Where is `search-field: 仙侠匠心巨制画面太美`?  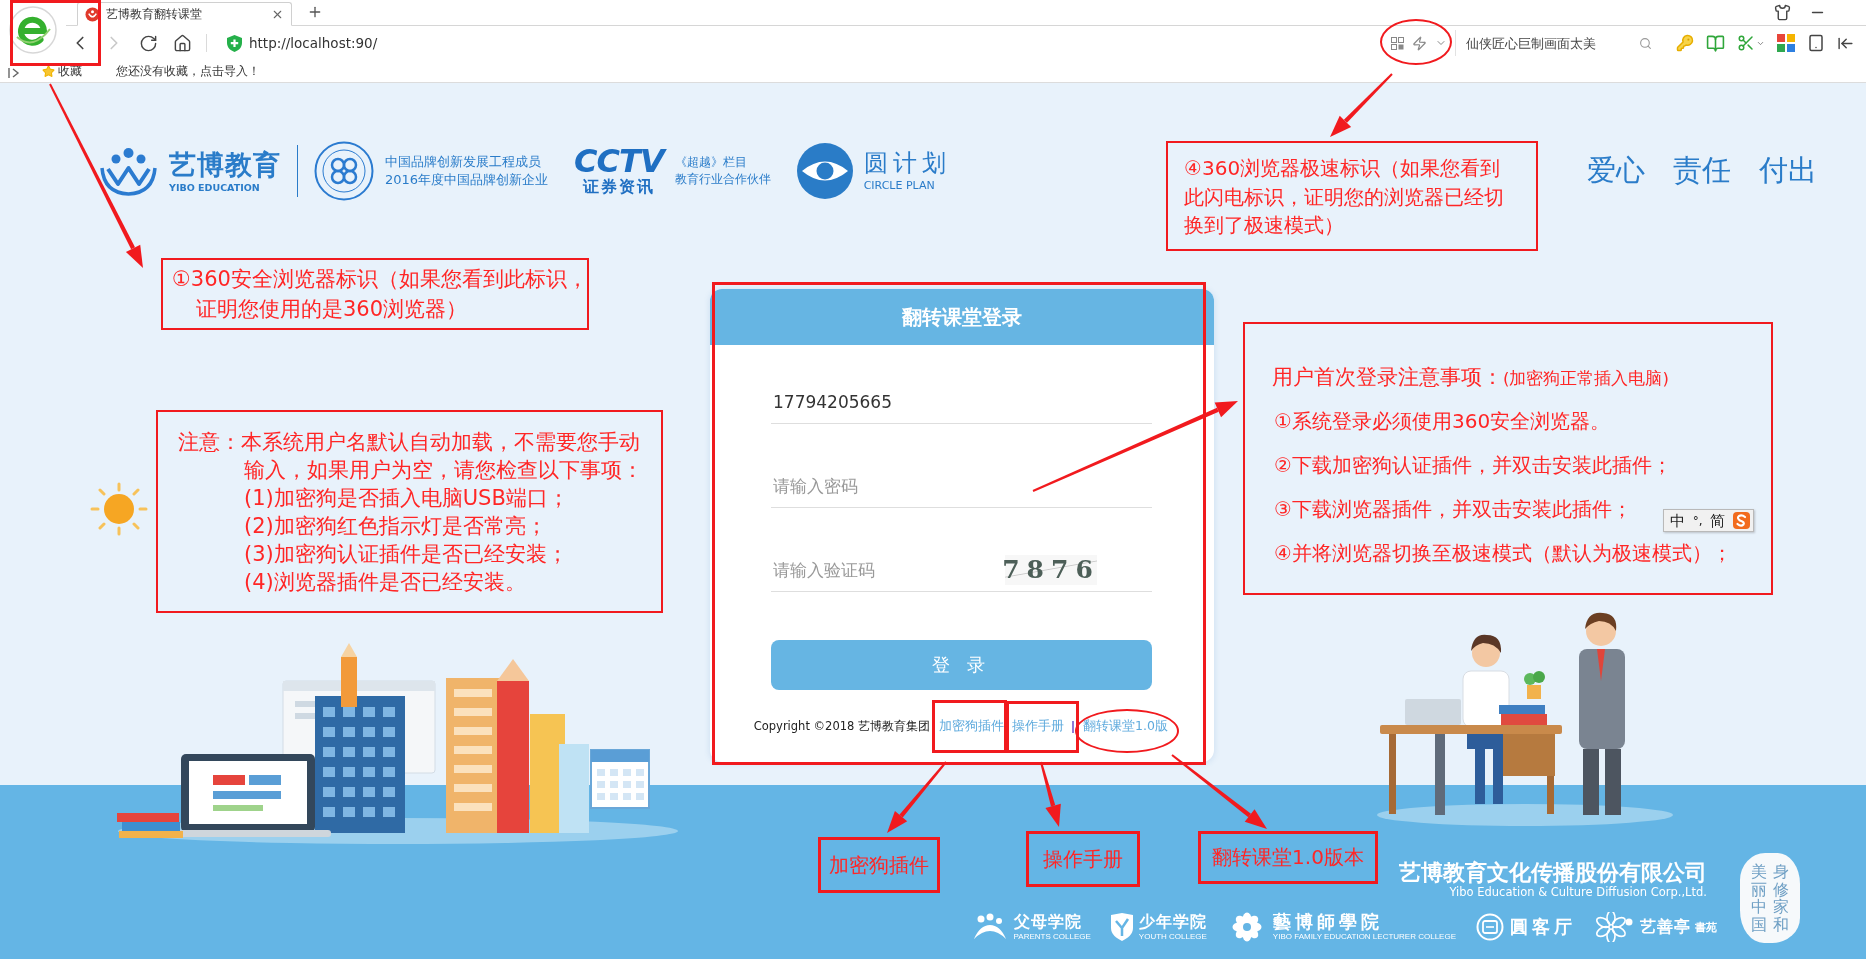
search-field: 仙侠匠心巨制画面太美 is located at coordinates (1549, 43).